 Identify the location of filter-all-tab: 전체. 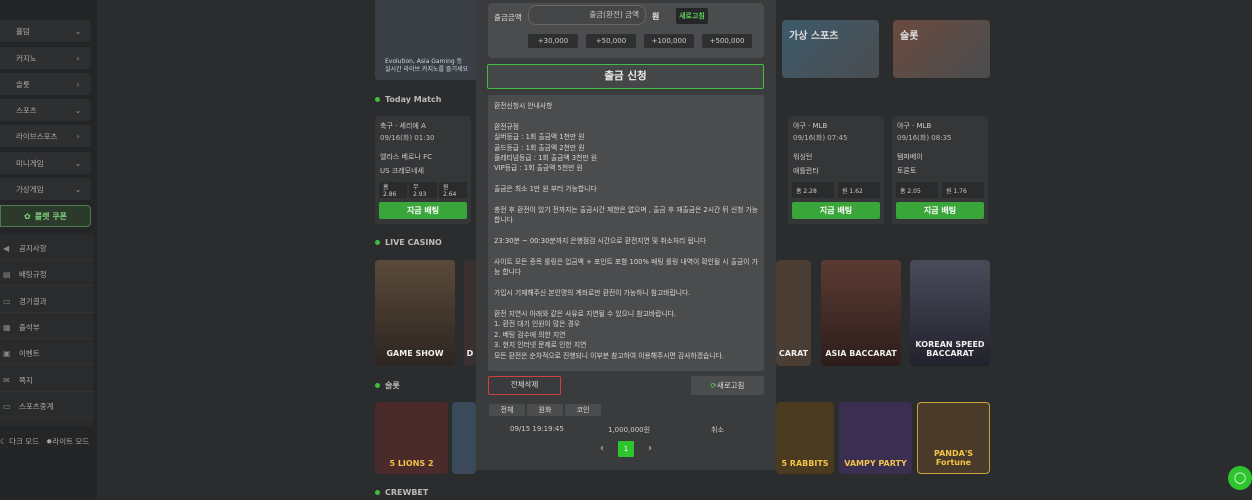
(507, 410).